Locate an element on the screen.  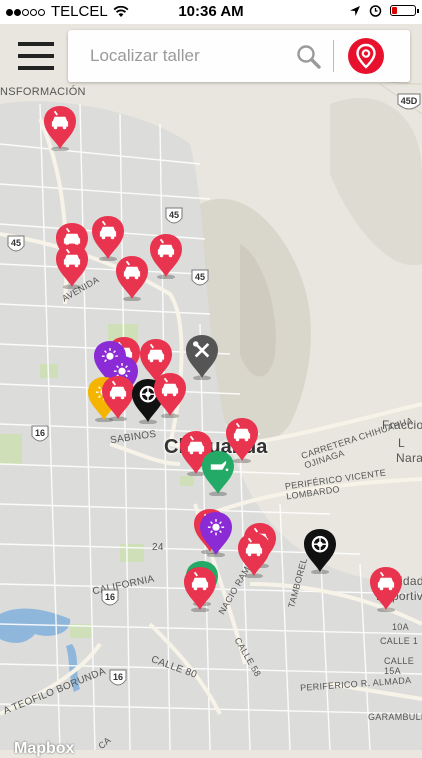
search-input is located at coordinates (195, 56).